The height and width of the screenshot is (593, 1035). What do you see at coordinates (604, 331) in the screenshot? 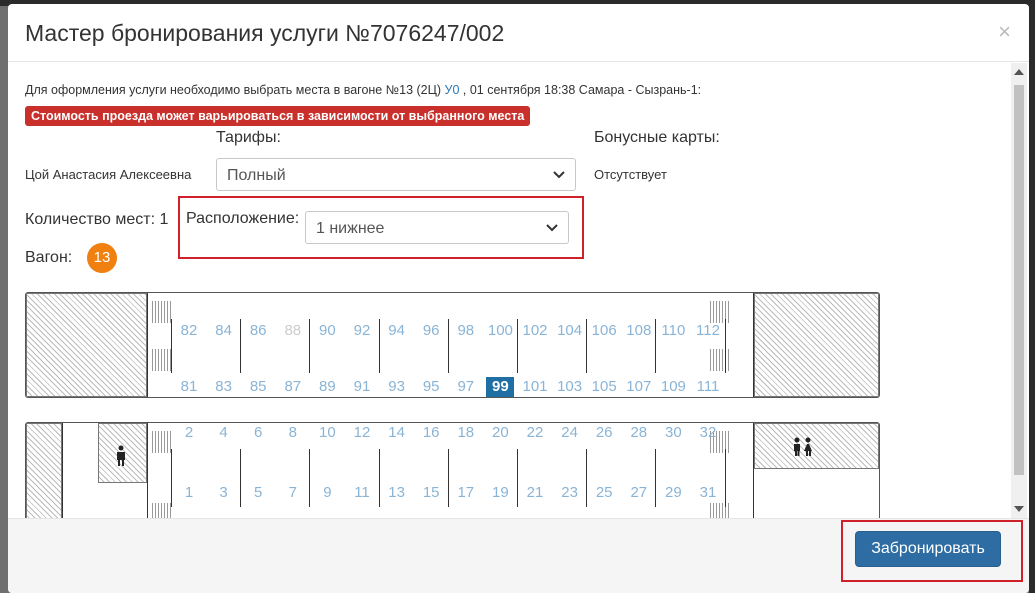
I see `seat-106: 106` at bounding box center [604, 331].